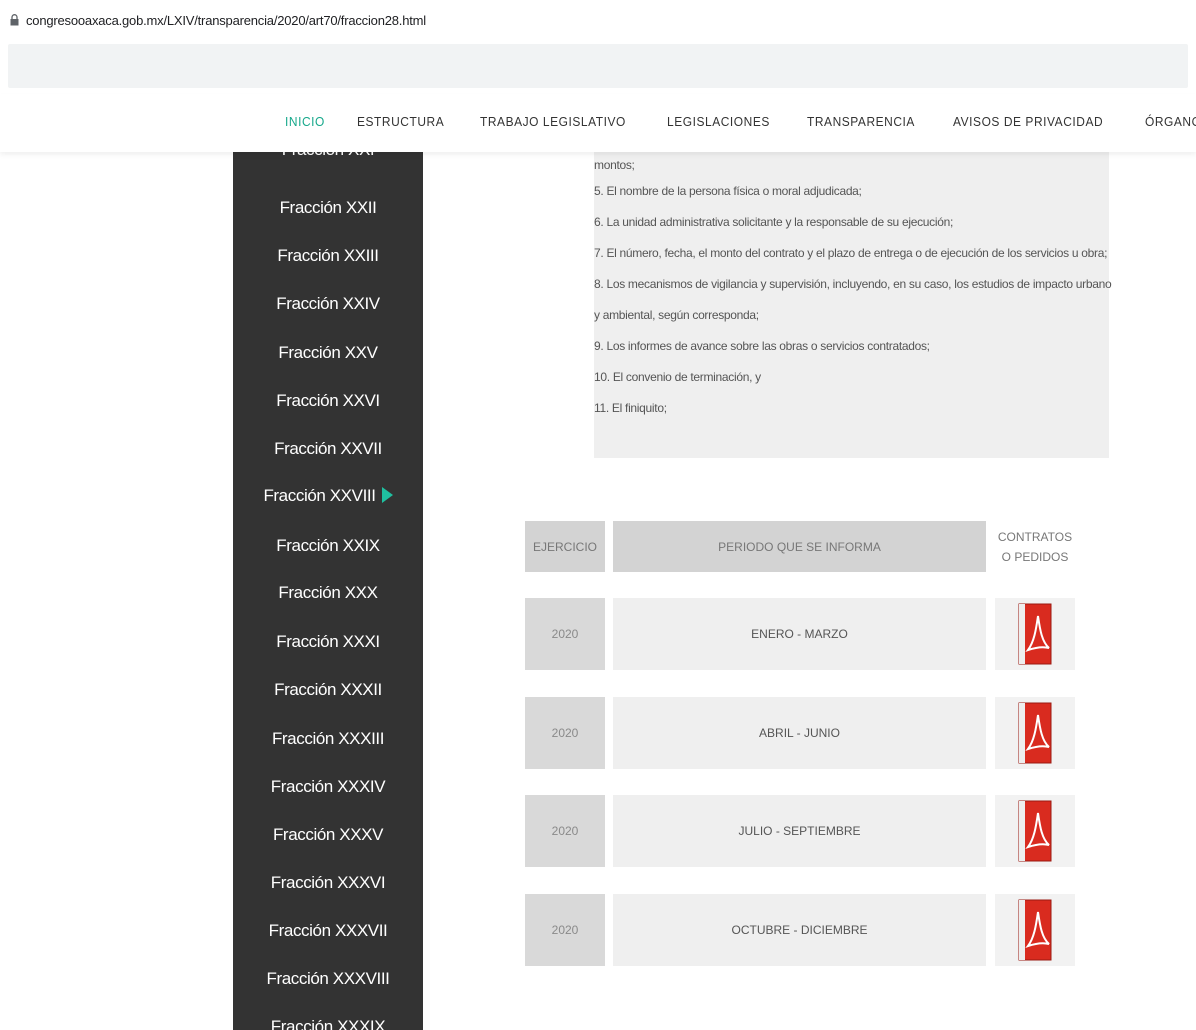 This screenshot has height=1030, width=1196. I want to click on sidebar-item-xxx: Fracción XXX, so click(328, 593).